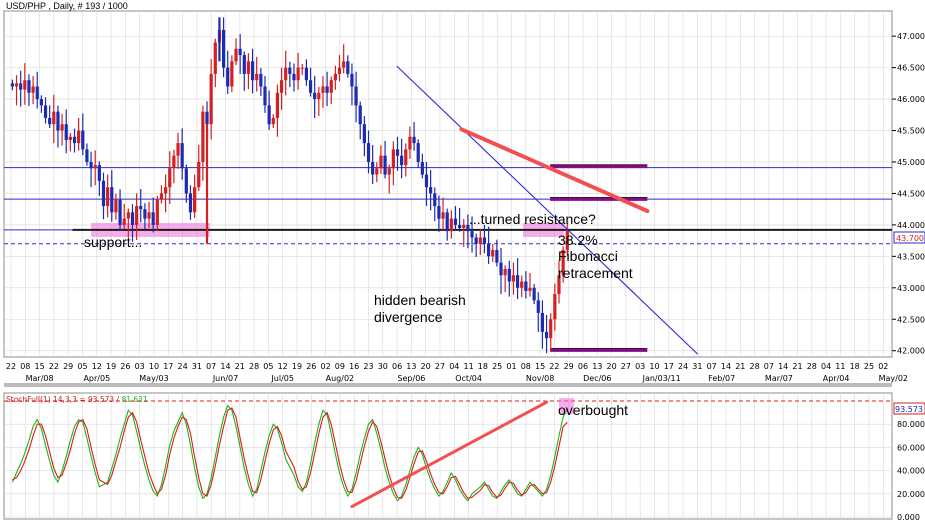  What do you see at coordinates (597, 378) in the screenshot?
I see `x-month-label: Dec/06` at bounding box center [597, 378].